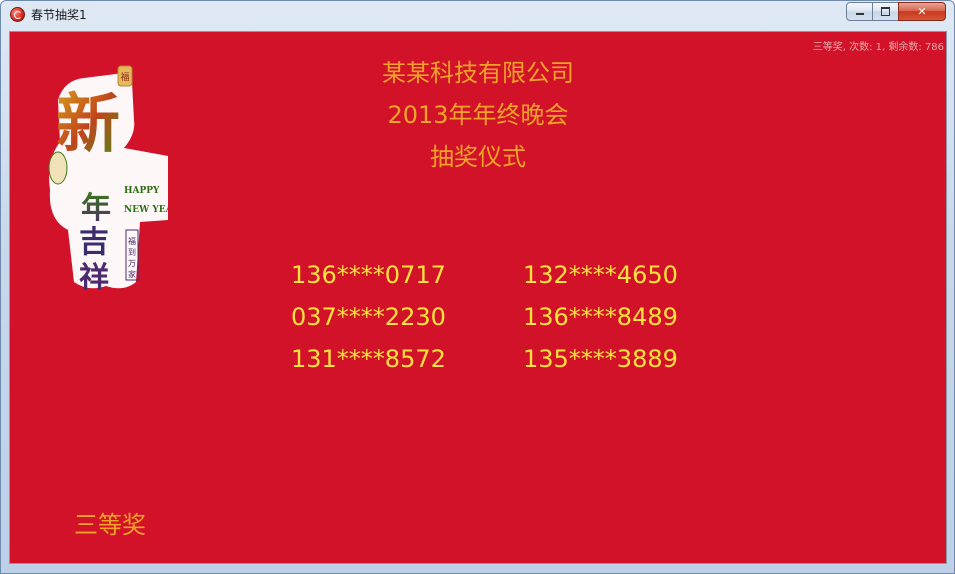 Image resolution: width=955 pixels, height=574 pixels. Describe the element at coordinates (17, 14) in the screenshot. I see `app-icon` at that location.